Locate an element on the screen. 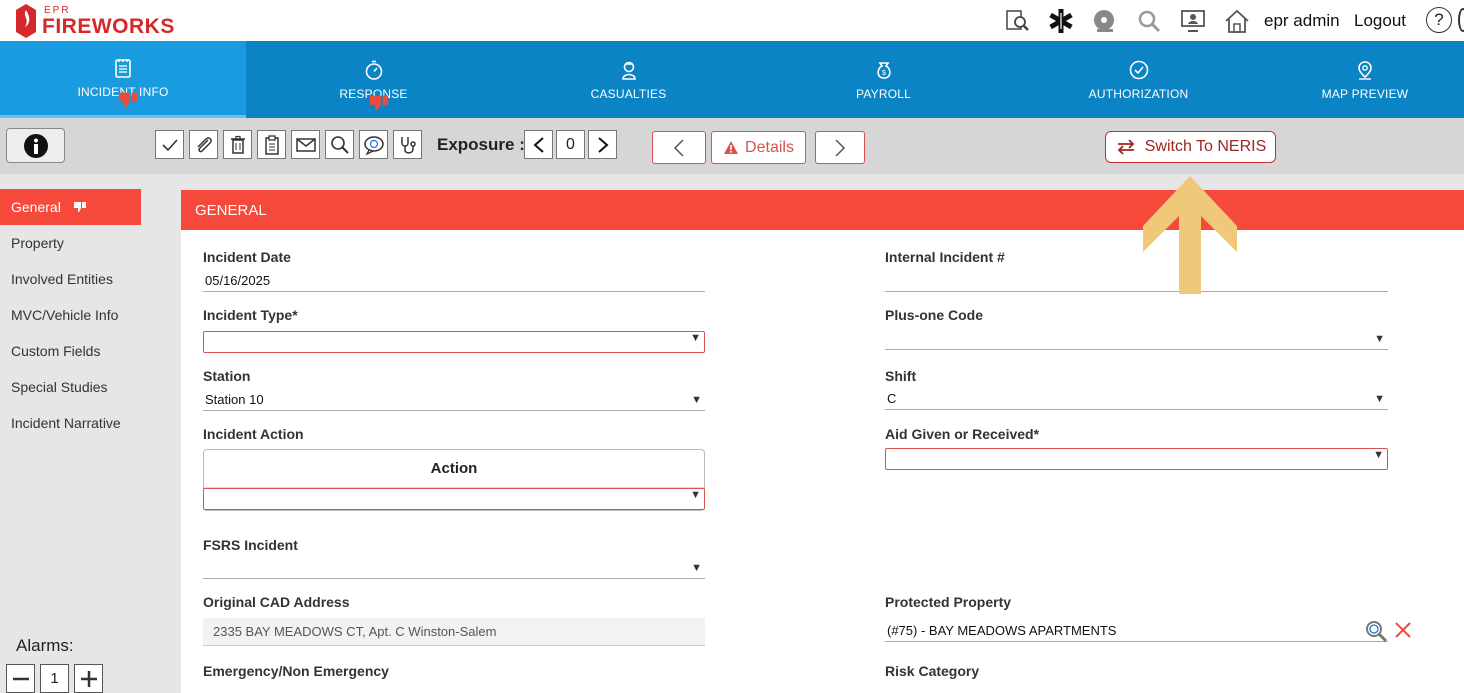  logo-text: FIREWORKS is located at coordinates (108, 26).